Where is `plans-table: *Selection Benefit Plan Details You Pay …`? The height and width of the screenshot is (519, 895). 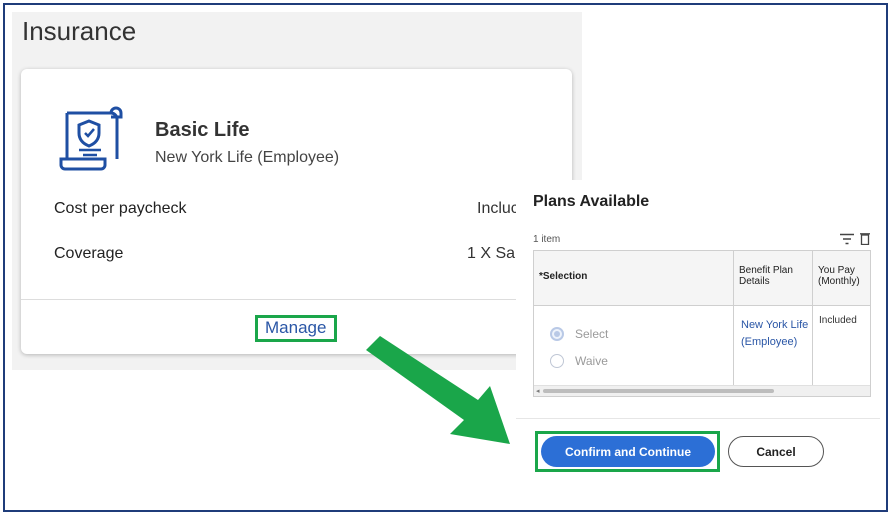 plans-table: *Selection Benefit Plan Details You Pay … is located at coordinates (702, 323).